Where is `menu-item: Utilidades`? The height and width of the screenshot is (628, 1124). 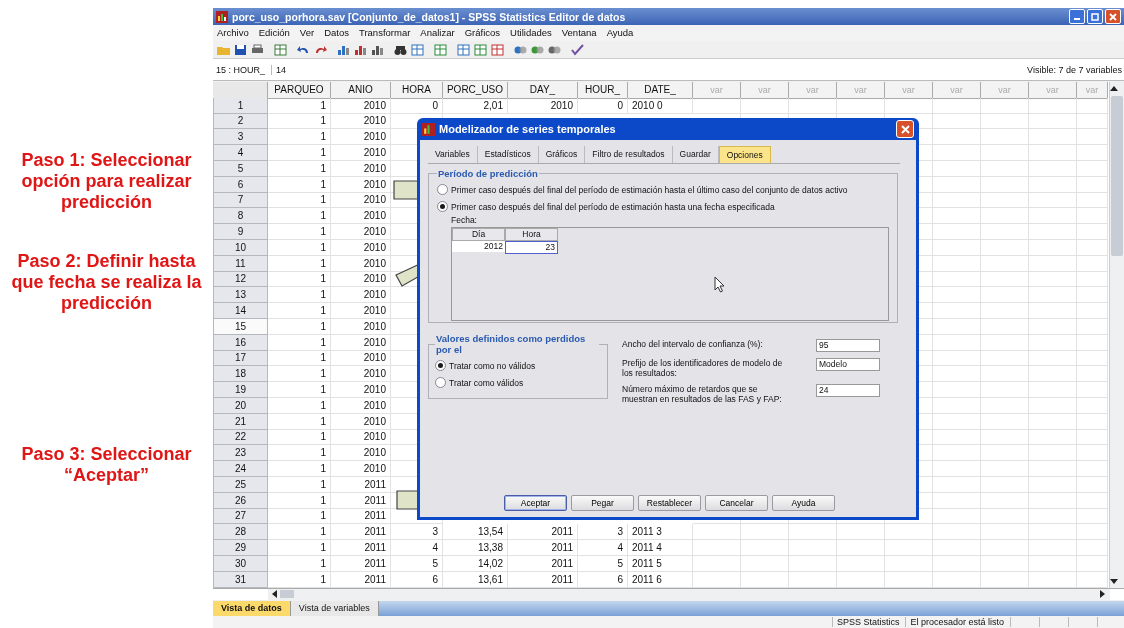 menu-item: Utilidades is located at coordinates (531, 34).